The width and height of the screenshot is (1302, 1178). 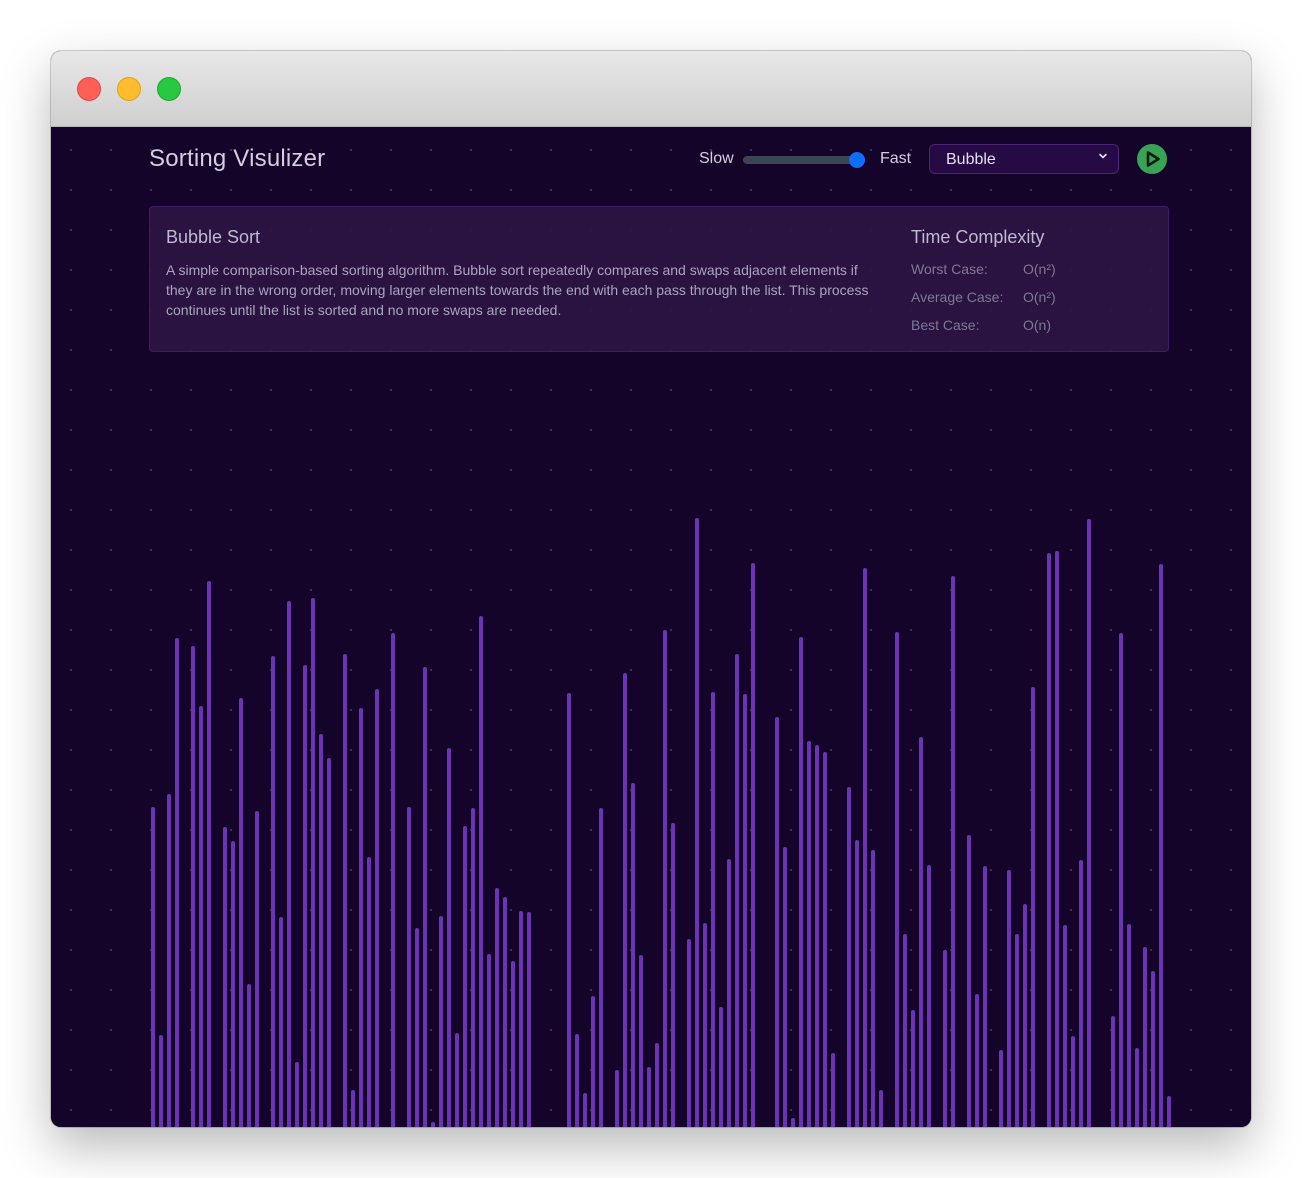 I want to click on chevron-down-icon, so click(x=1103, y=156).